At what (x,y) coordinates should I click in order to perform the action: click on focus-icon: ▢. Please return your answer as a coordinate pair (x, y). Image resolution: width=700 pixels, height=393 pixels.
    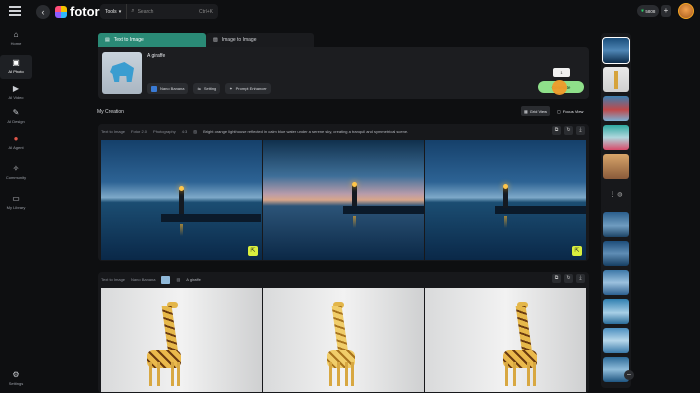
    Looking at the image, I should click on (559, 111).